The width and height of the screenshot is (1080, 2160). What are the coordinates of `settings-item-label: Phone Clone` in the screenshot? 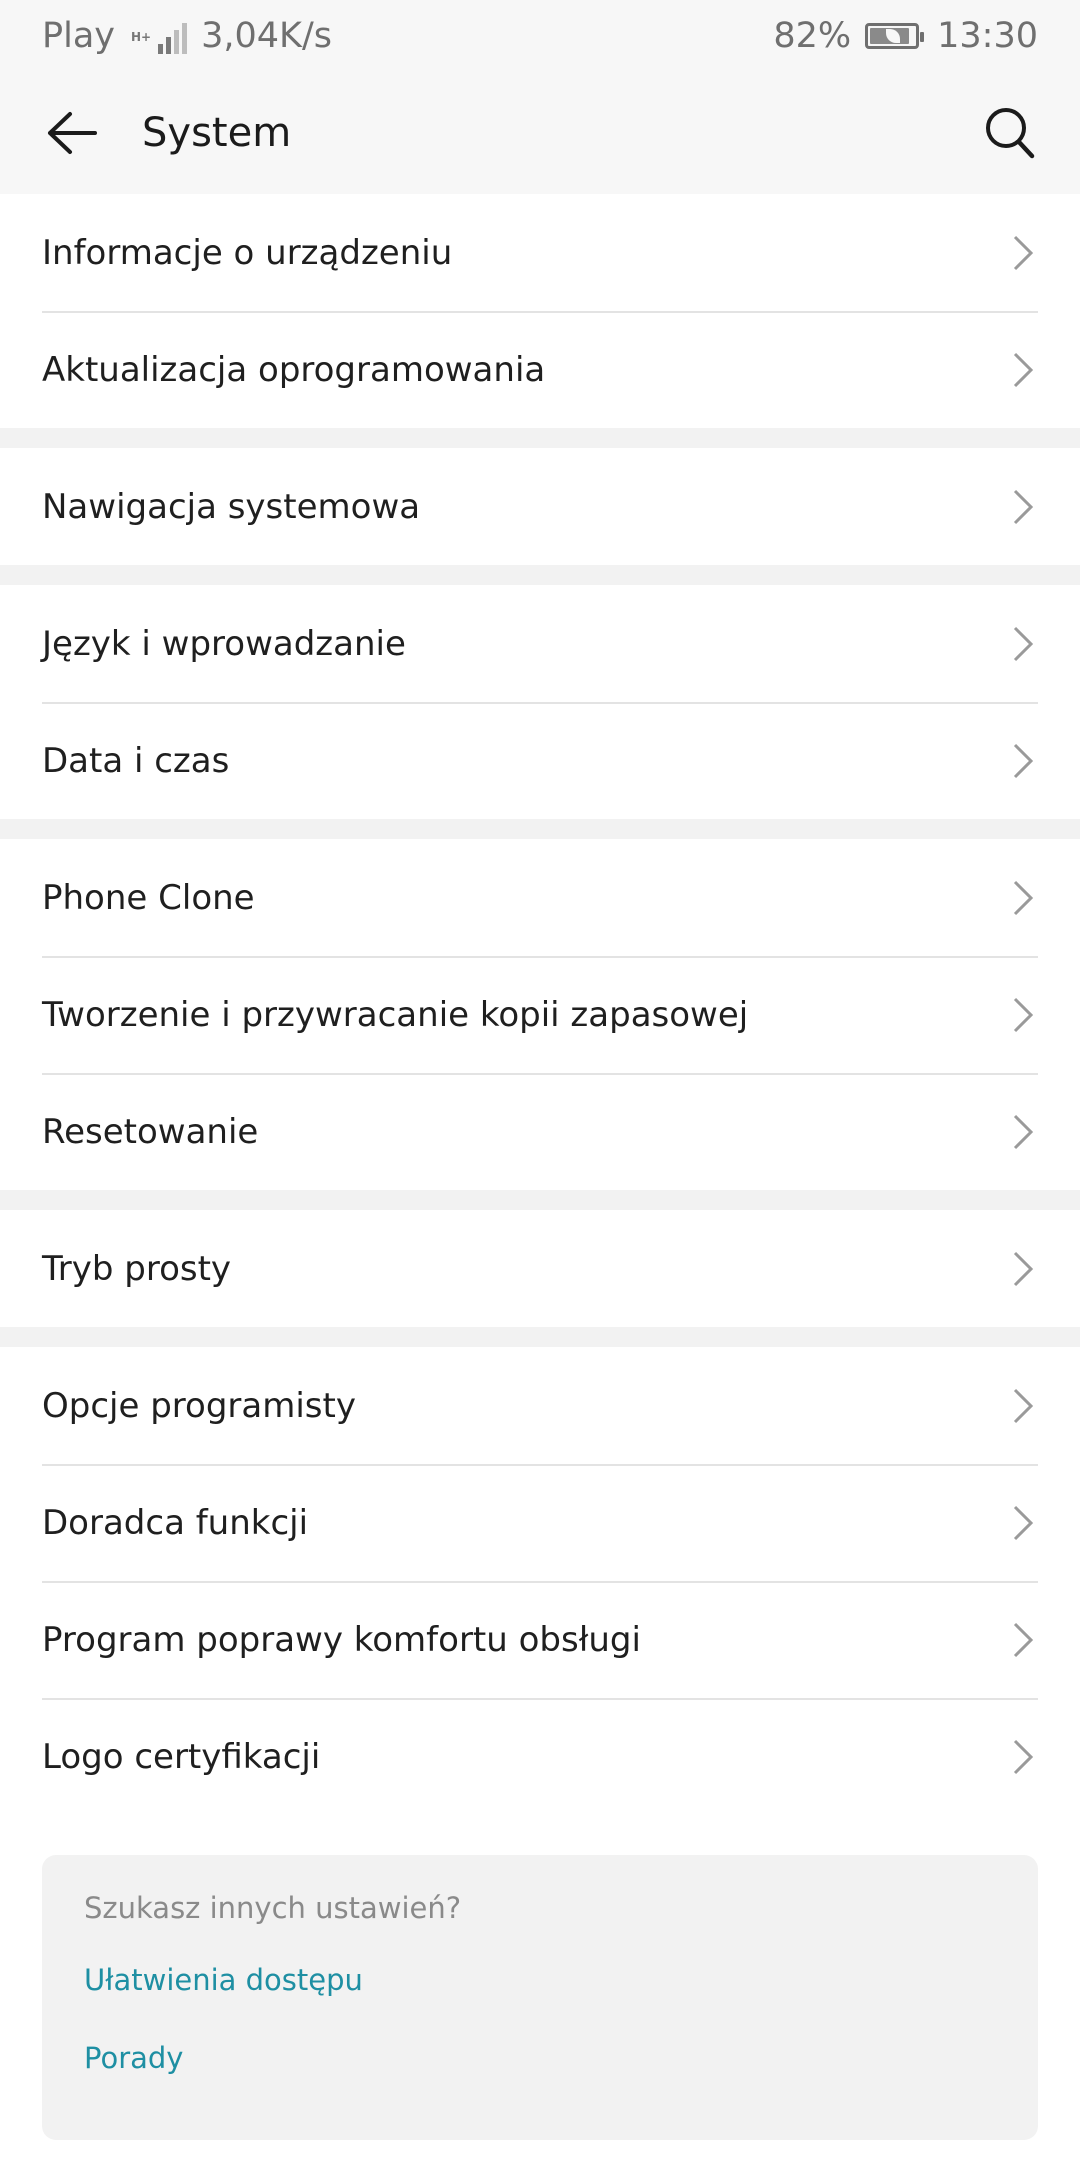 It's located at (148, 897).